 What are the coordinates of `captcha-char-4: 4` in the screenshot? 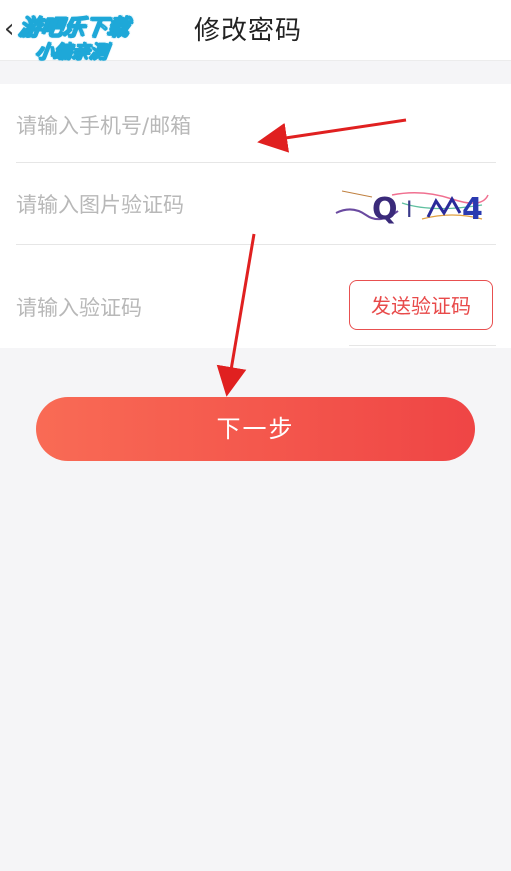 It's located at (472, 209).